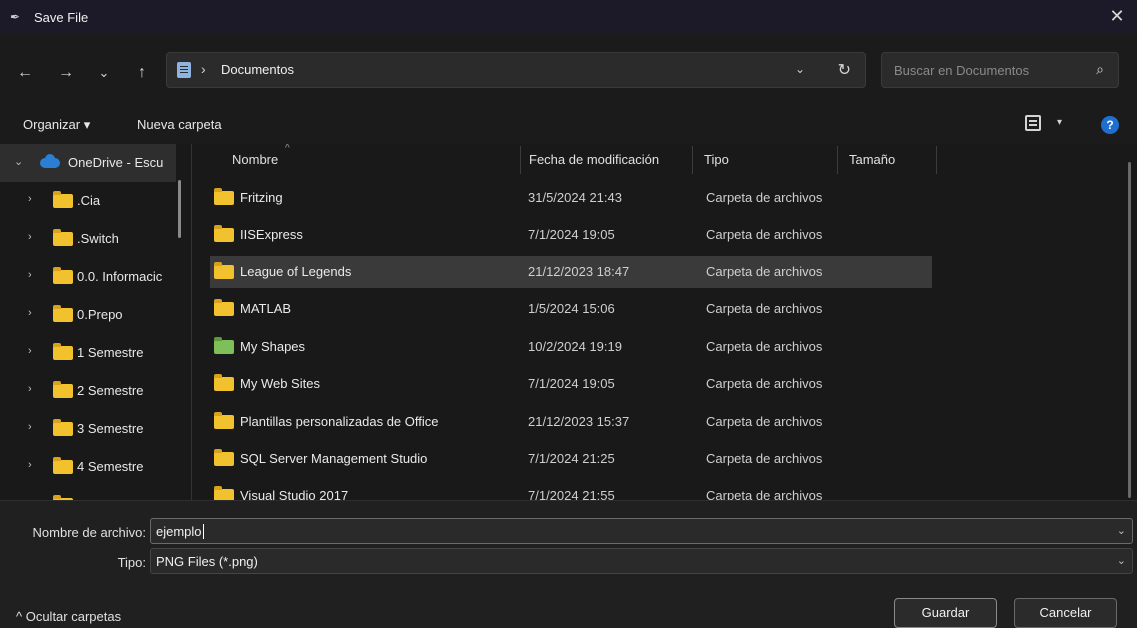 The image size is (1137, 628). Describe the element at coordinates (579, 421) in the screenshot. I see `file-date: 21/12/2023 15:37` at that location.